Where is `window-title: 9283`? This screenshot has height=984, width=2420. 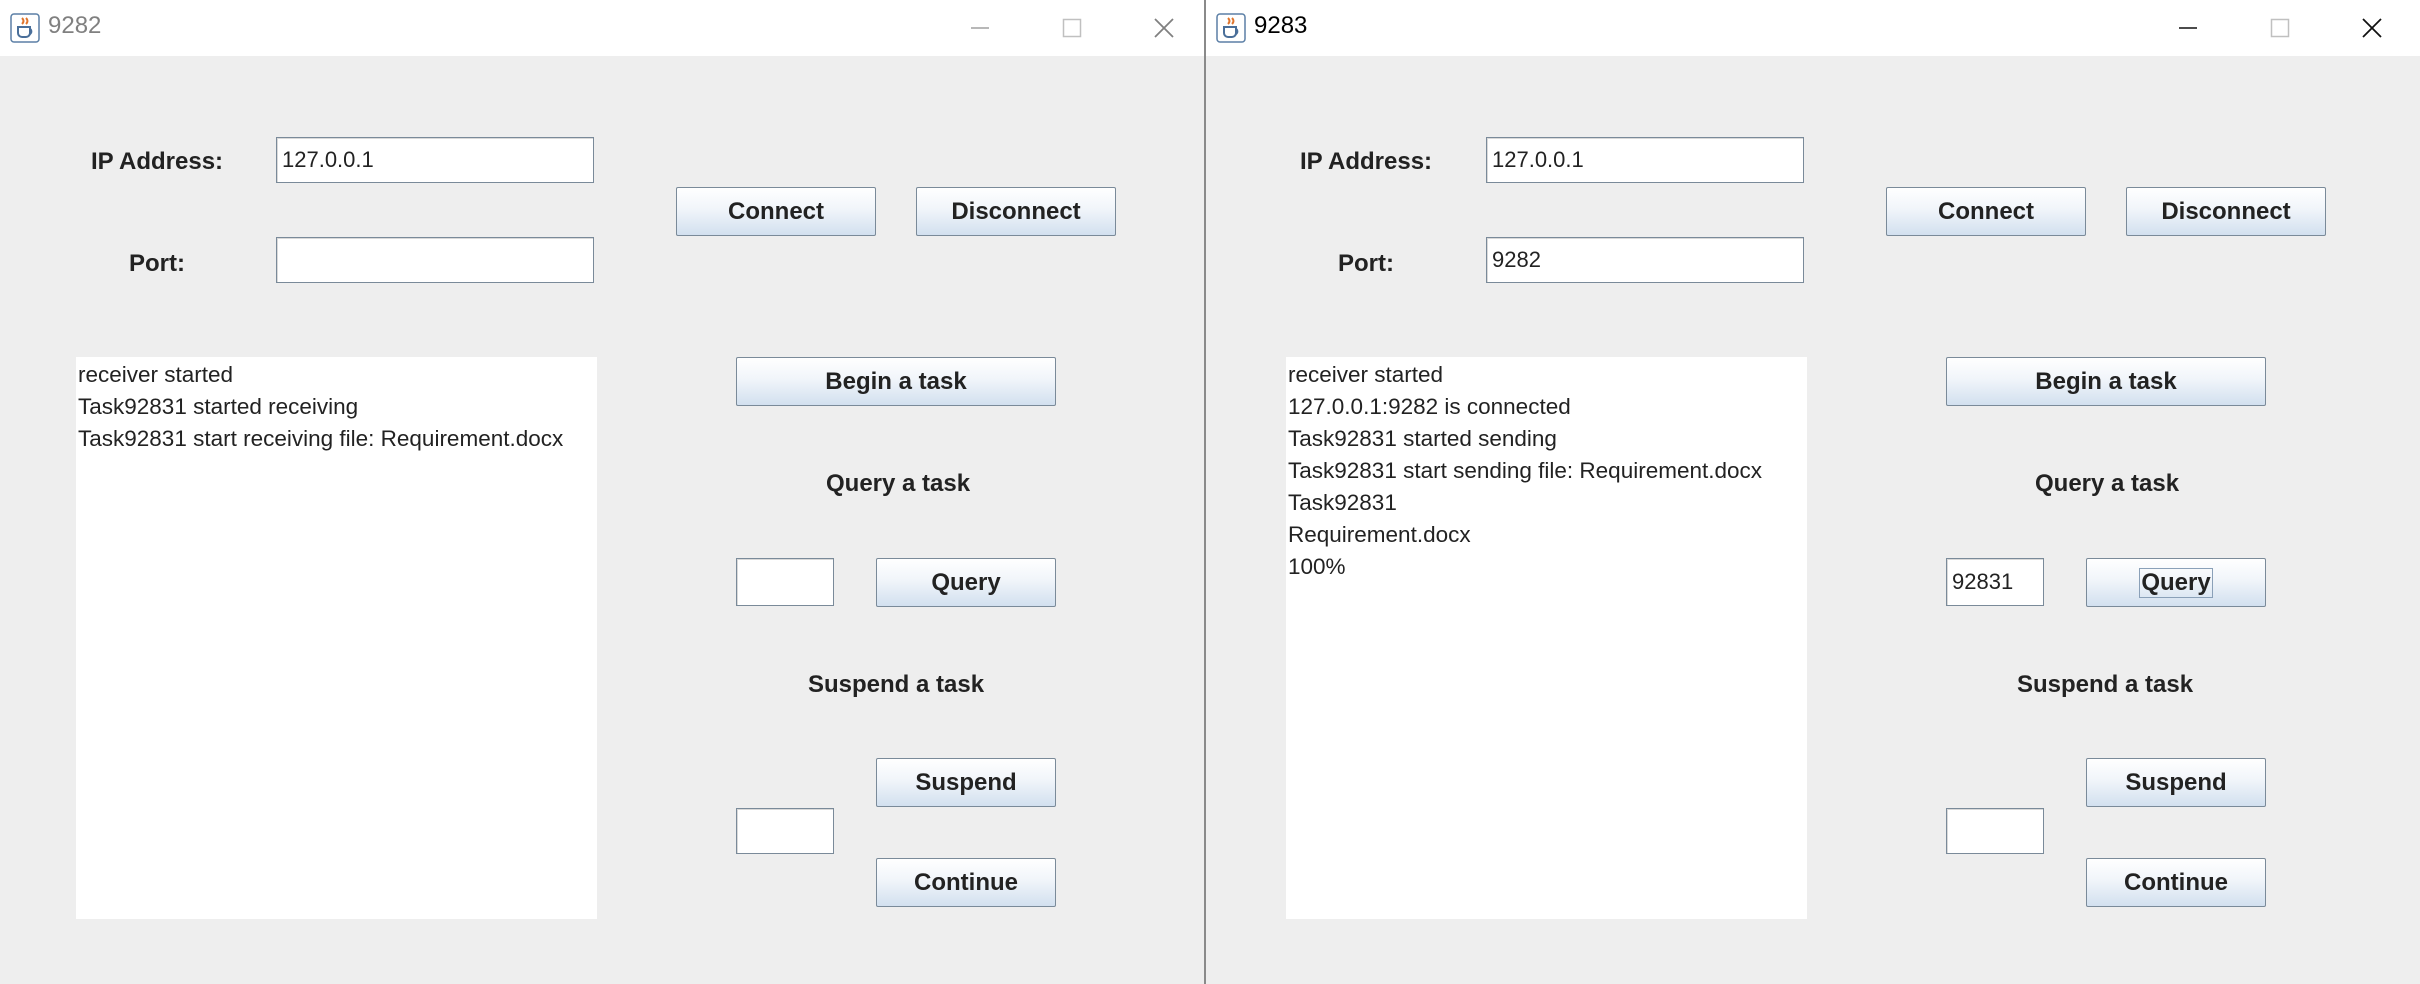 window-title: 9283 is located at coordinates (1281, 25).